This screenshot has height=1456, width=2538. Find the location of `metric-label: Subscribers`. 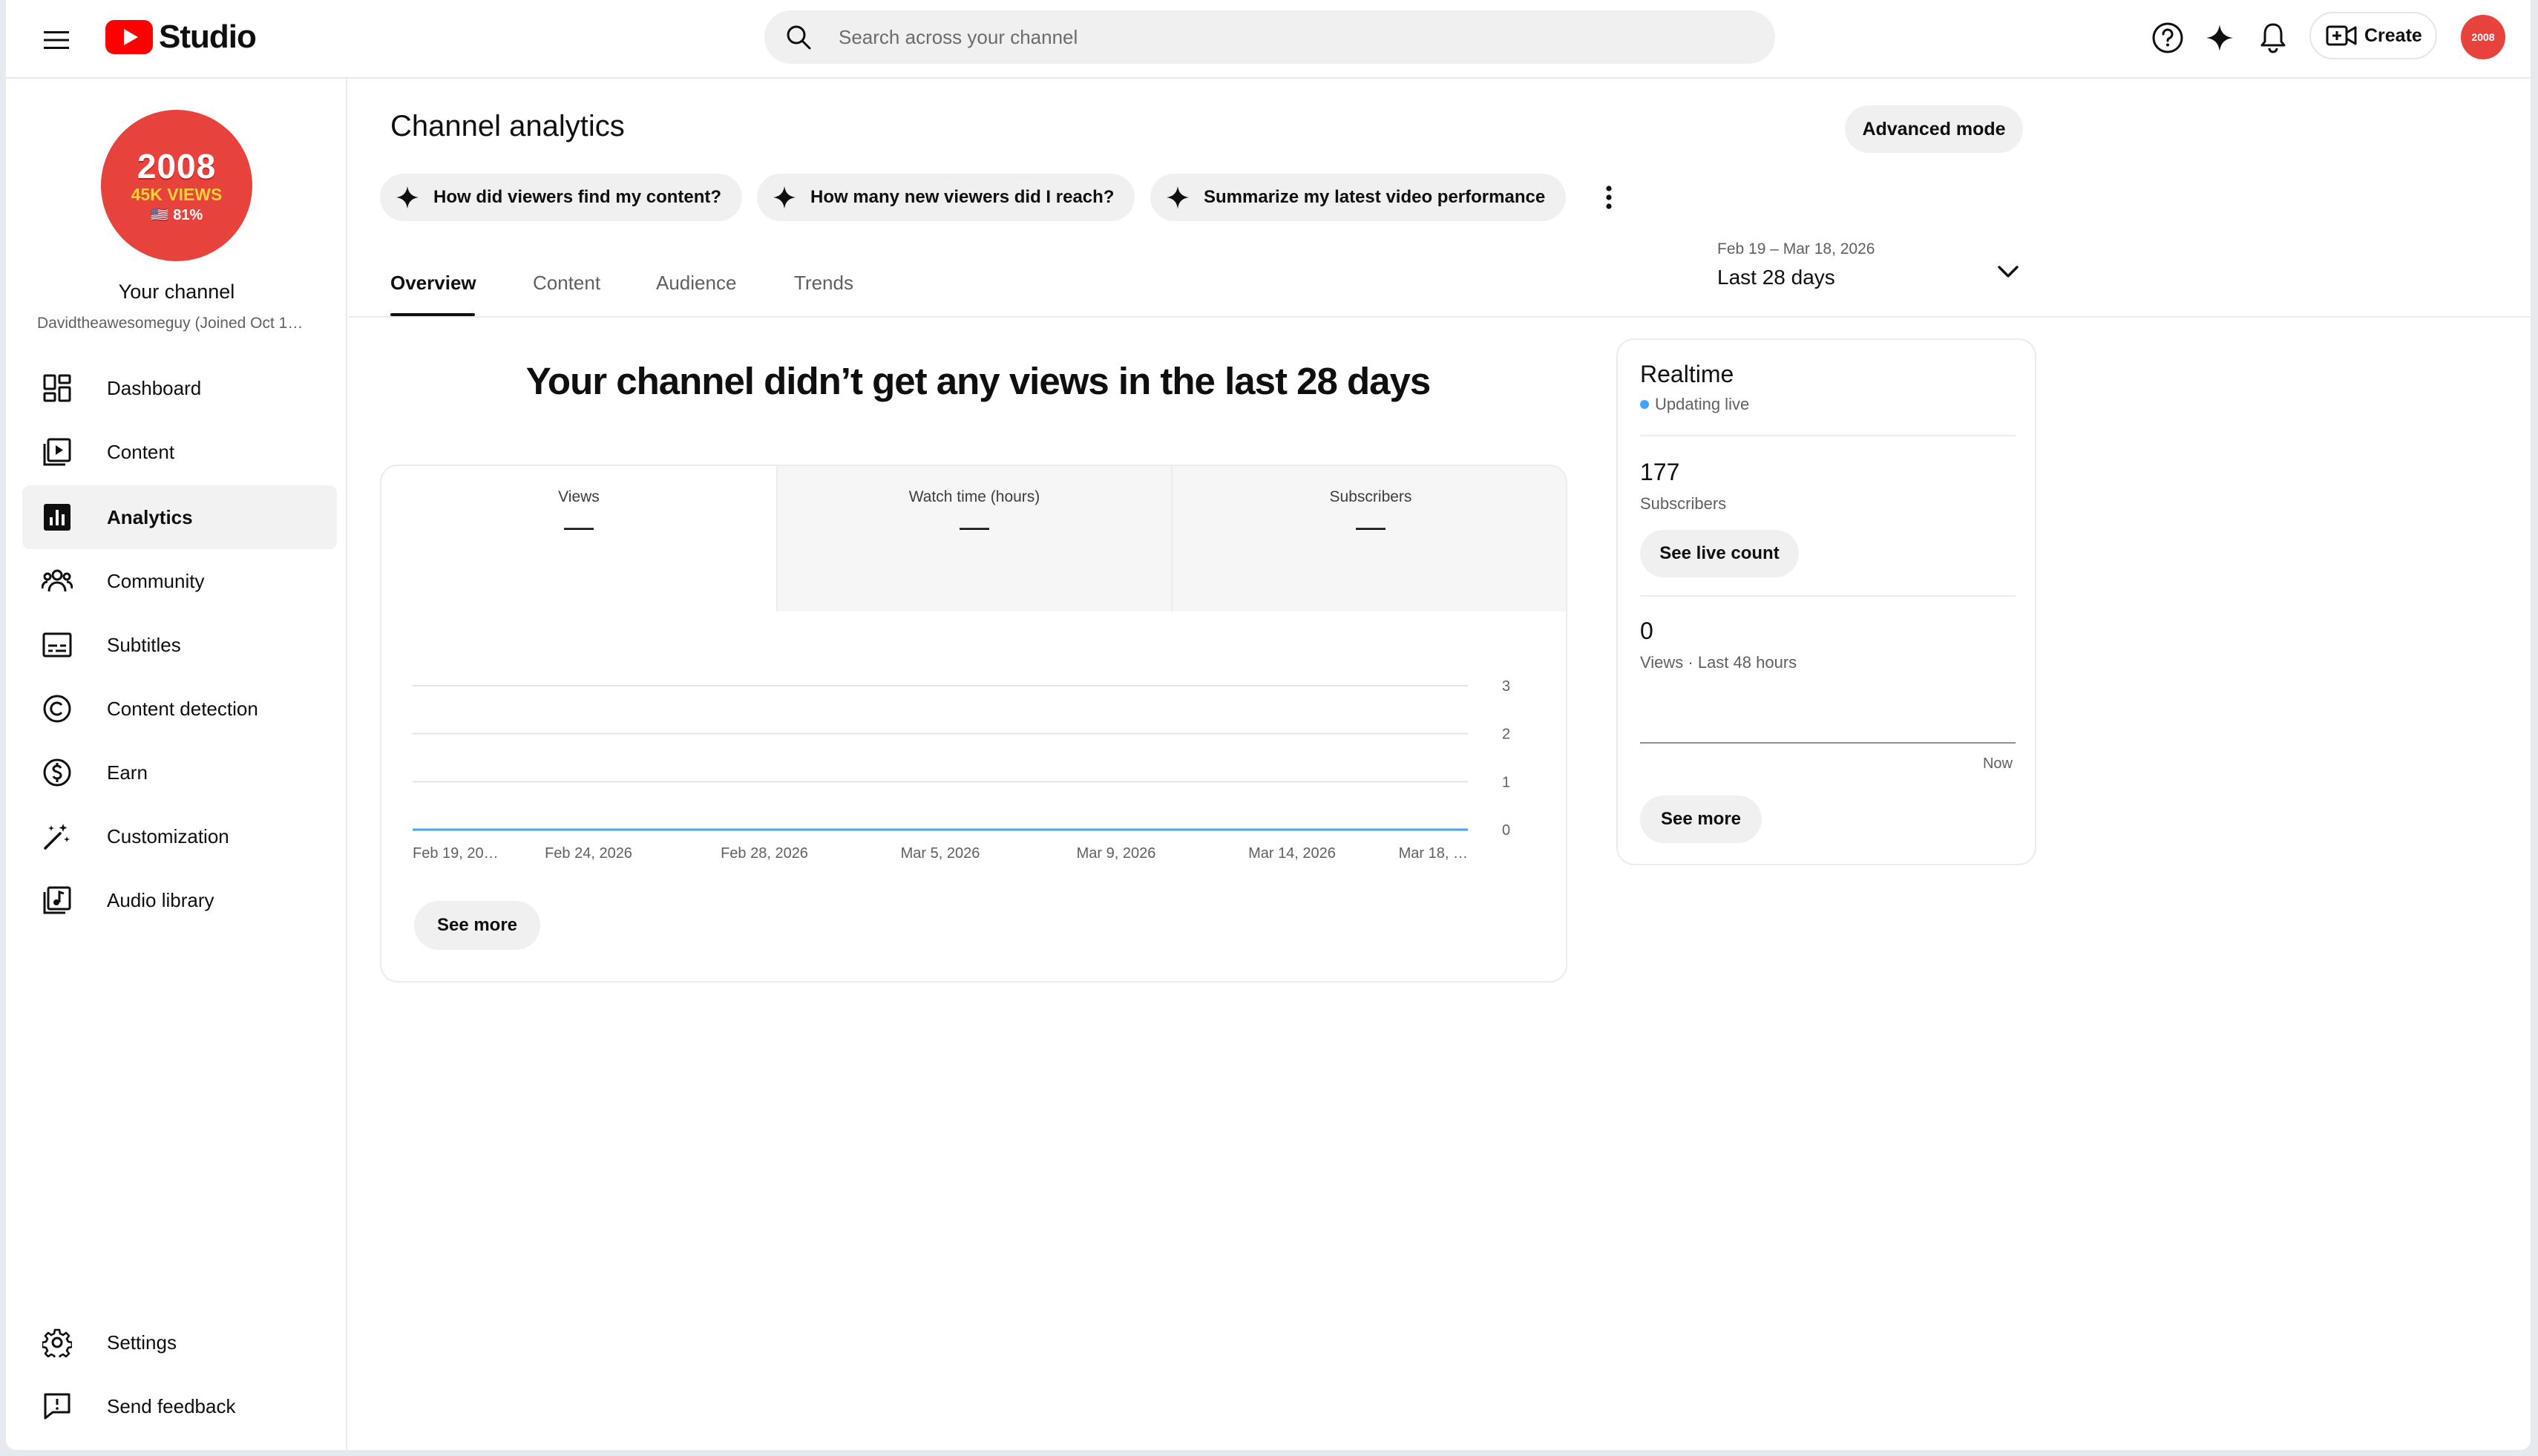

metric-label: Subscribers is located at coordinates (1370, 497).